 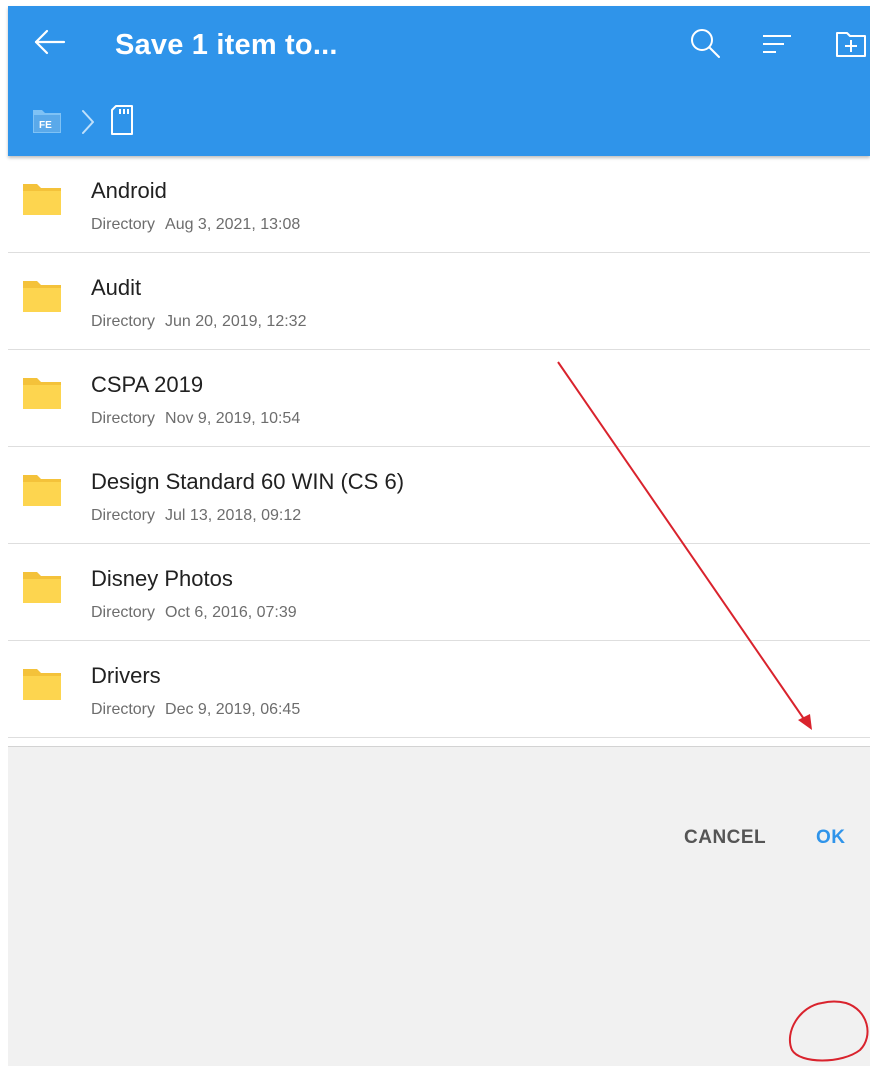 What do you see at coordinates (233, 709) in the screenshot?
I see `item-date: Dec 9, 2019, 06:45` at bounding box center [233, 709].